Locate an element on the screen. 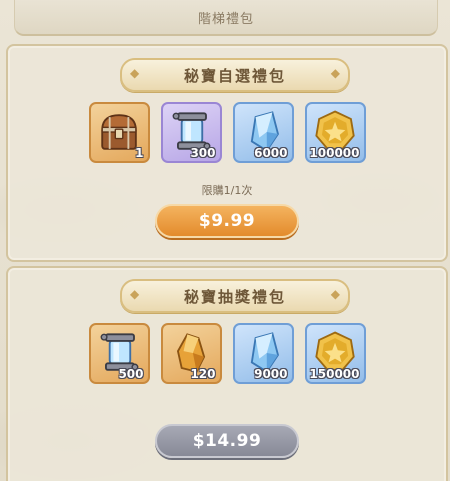  purchase-limit: 限購1/1次 is located at coordinates (227, 190).